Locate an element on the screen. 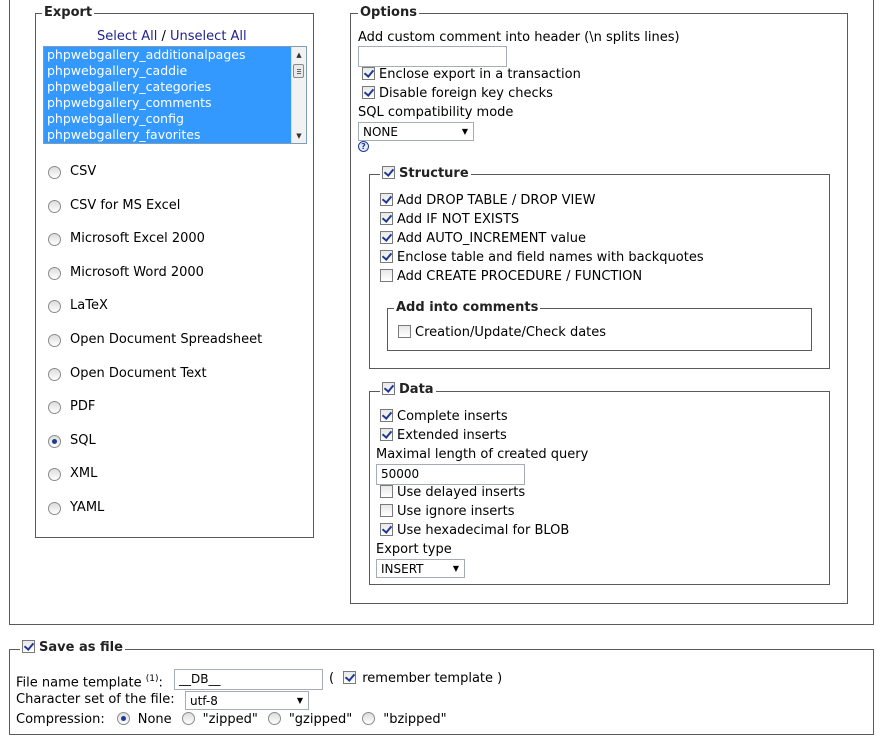  structure-option-label: Add AUTO_INCREMENT value is located at coordinates (492, 238).